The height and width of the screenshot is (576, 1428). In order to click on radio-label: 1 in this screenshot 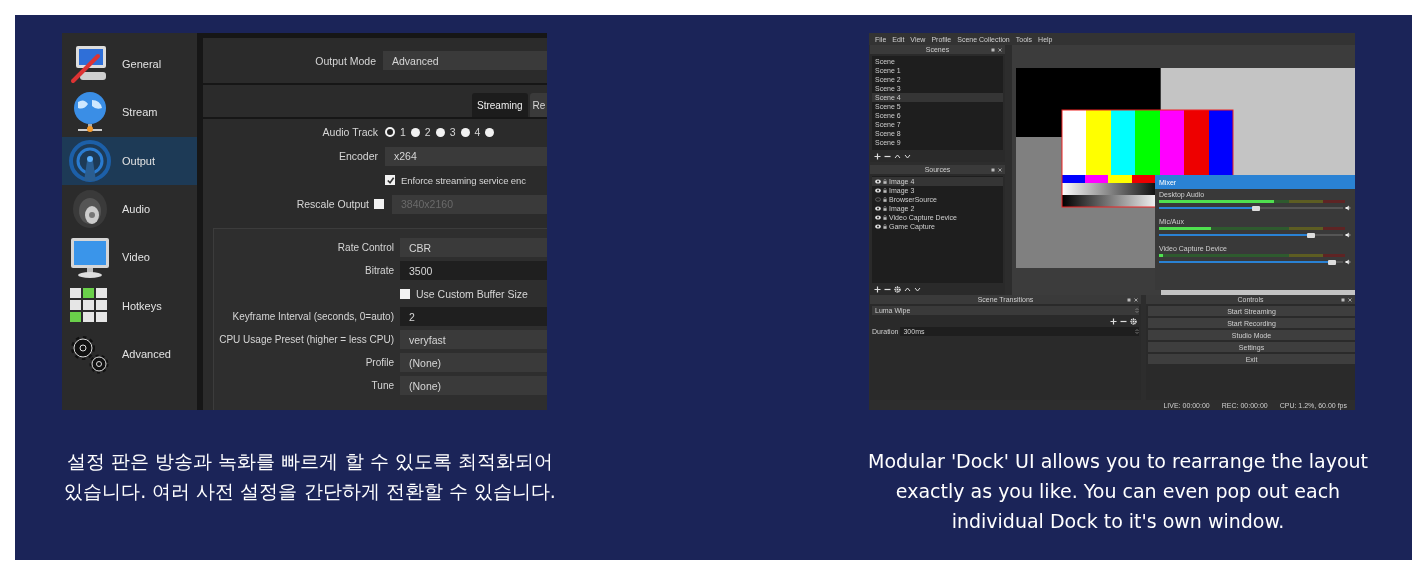, I will do `click(403, 132)`.